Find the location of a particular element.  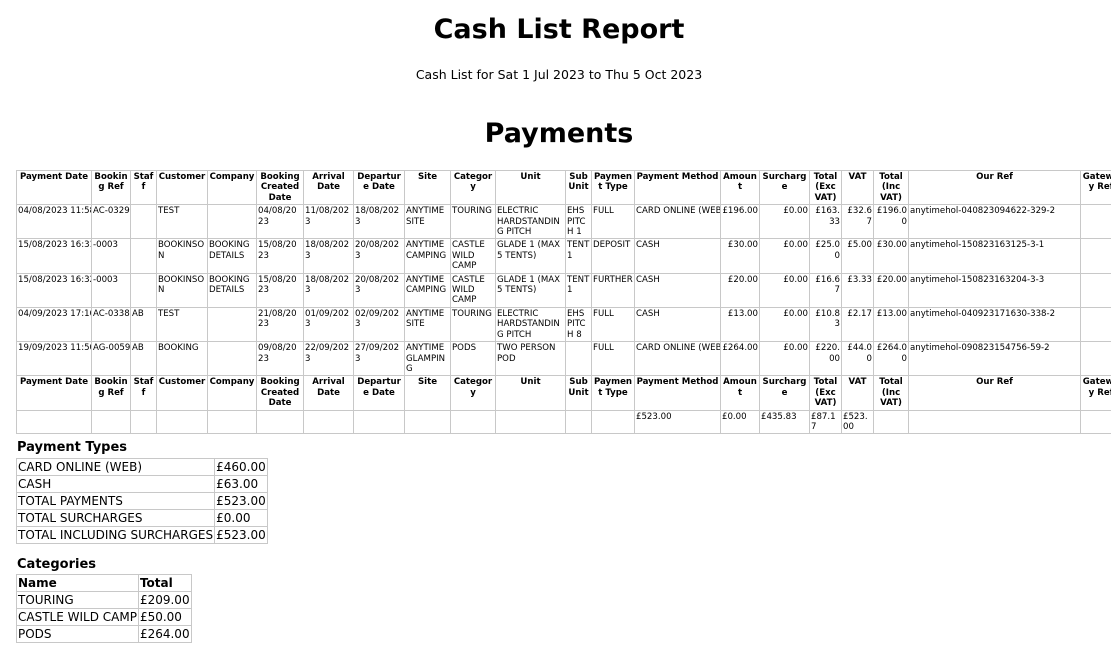

payment-cell: £16.67 is located at coordinates (825, 290).